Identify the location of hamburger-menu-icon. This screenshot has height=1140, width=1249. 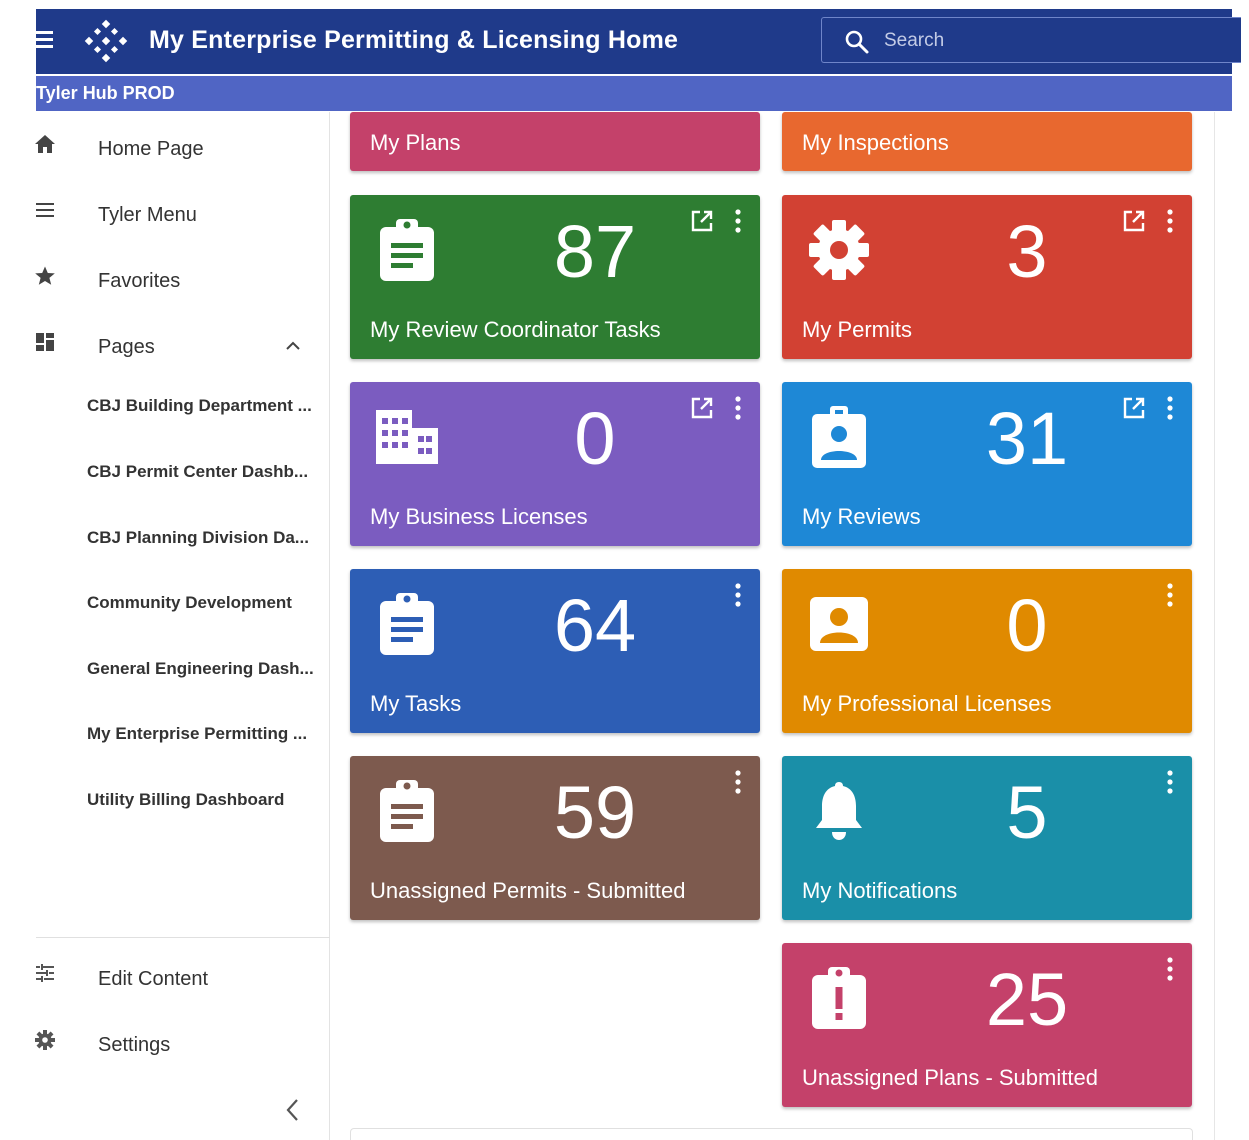
(45, 41).